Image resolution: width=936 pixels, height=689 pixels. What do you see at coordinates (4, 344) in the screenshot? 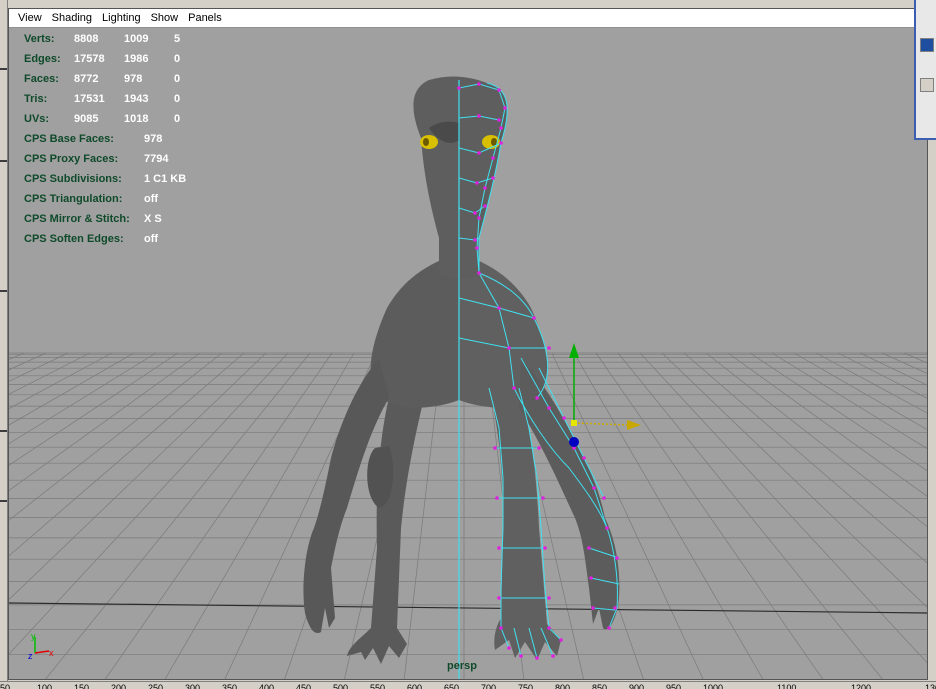
I see `left-toolbar-edge` at bounding box center [4, 344].